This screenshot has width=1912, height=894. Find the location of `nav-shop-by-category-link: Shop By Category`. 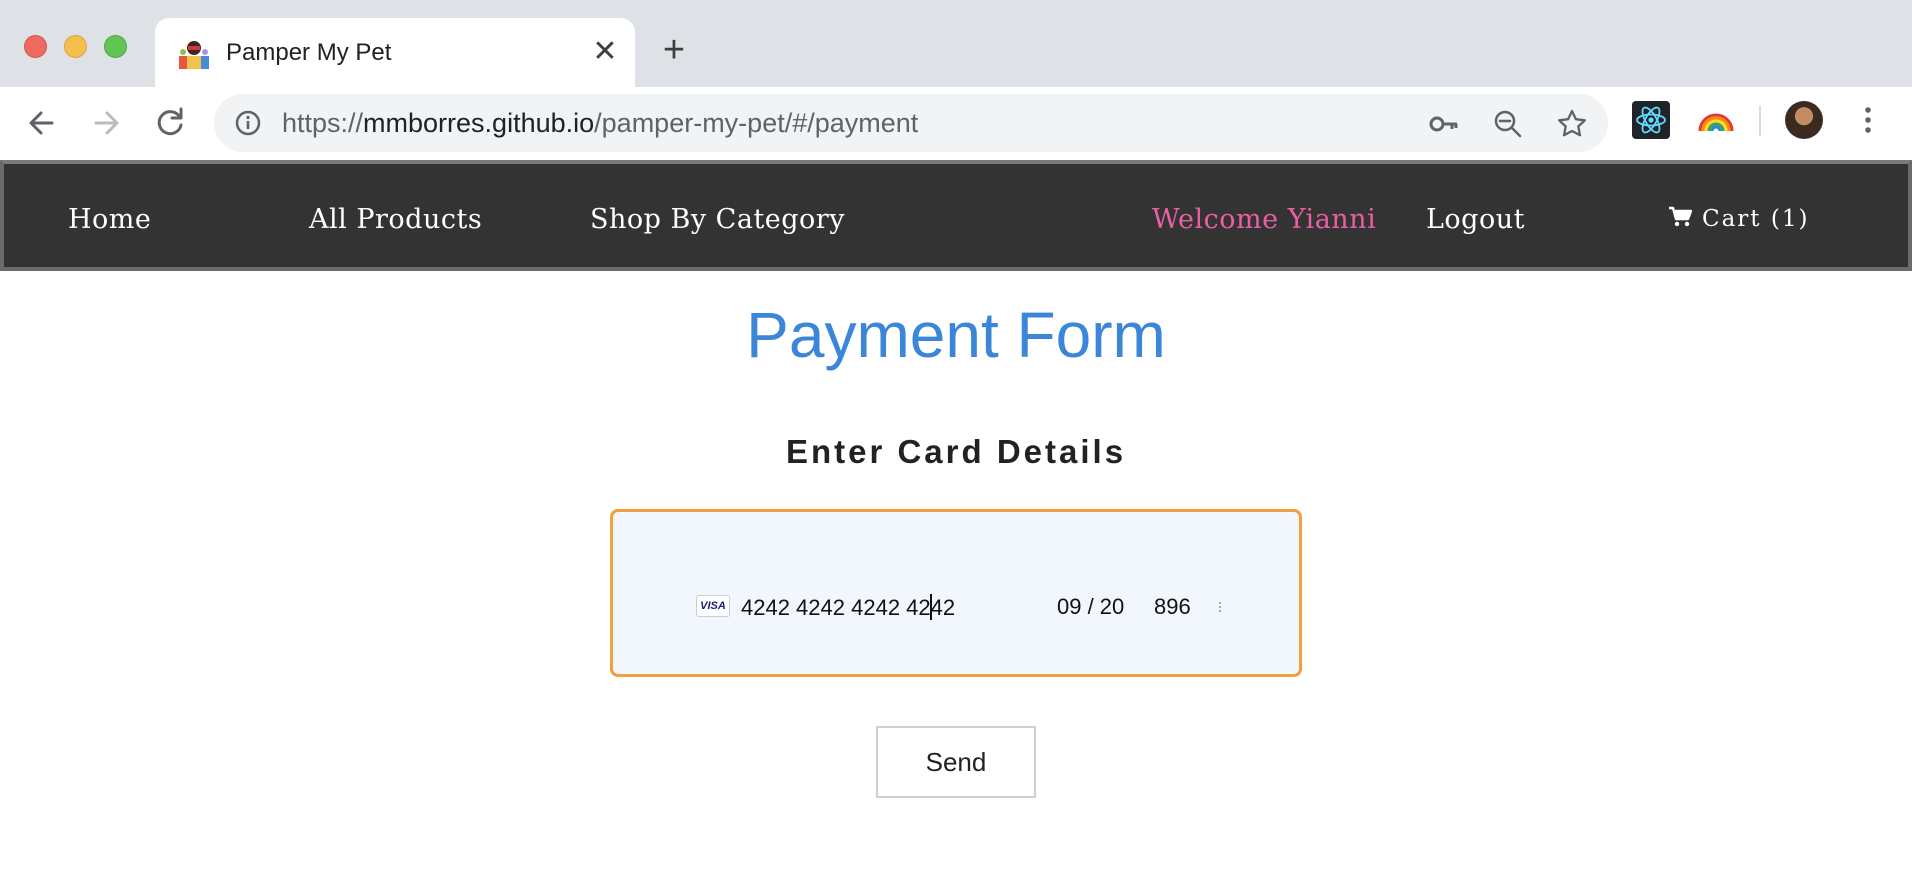

nav-shop-by-category-link: Shop By Category is located at coordinates (717, 219).